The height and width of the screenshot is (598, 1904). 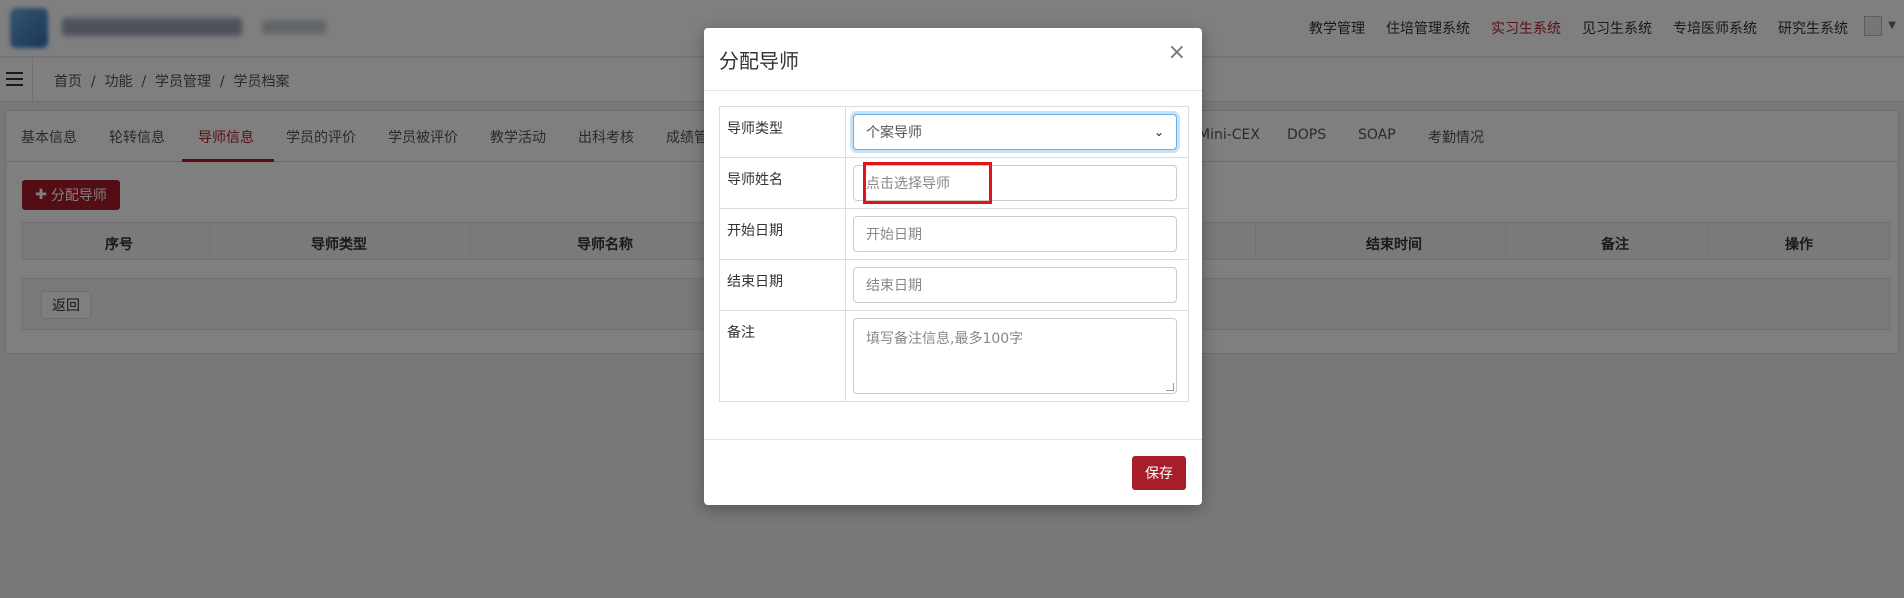 What do you see at coordinates (894, 133) in the screenshot?
I see `mentor-type-value: 个案导师` at bounding box center [894, 133].